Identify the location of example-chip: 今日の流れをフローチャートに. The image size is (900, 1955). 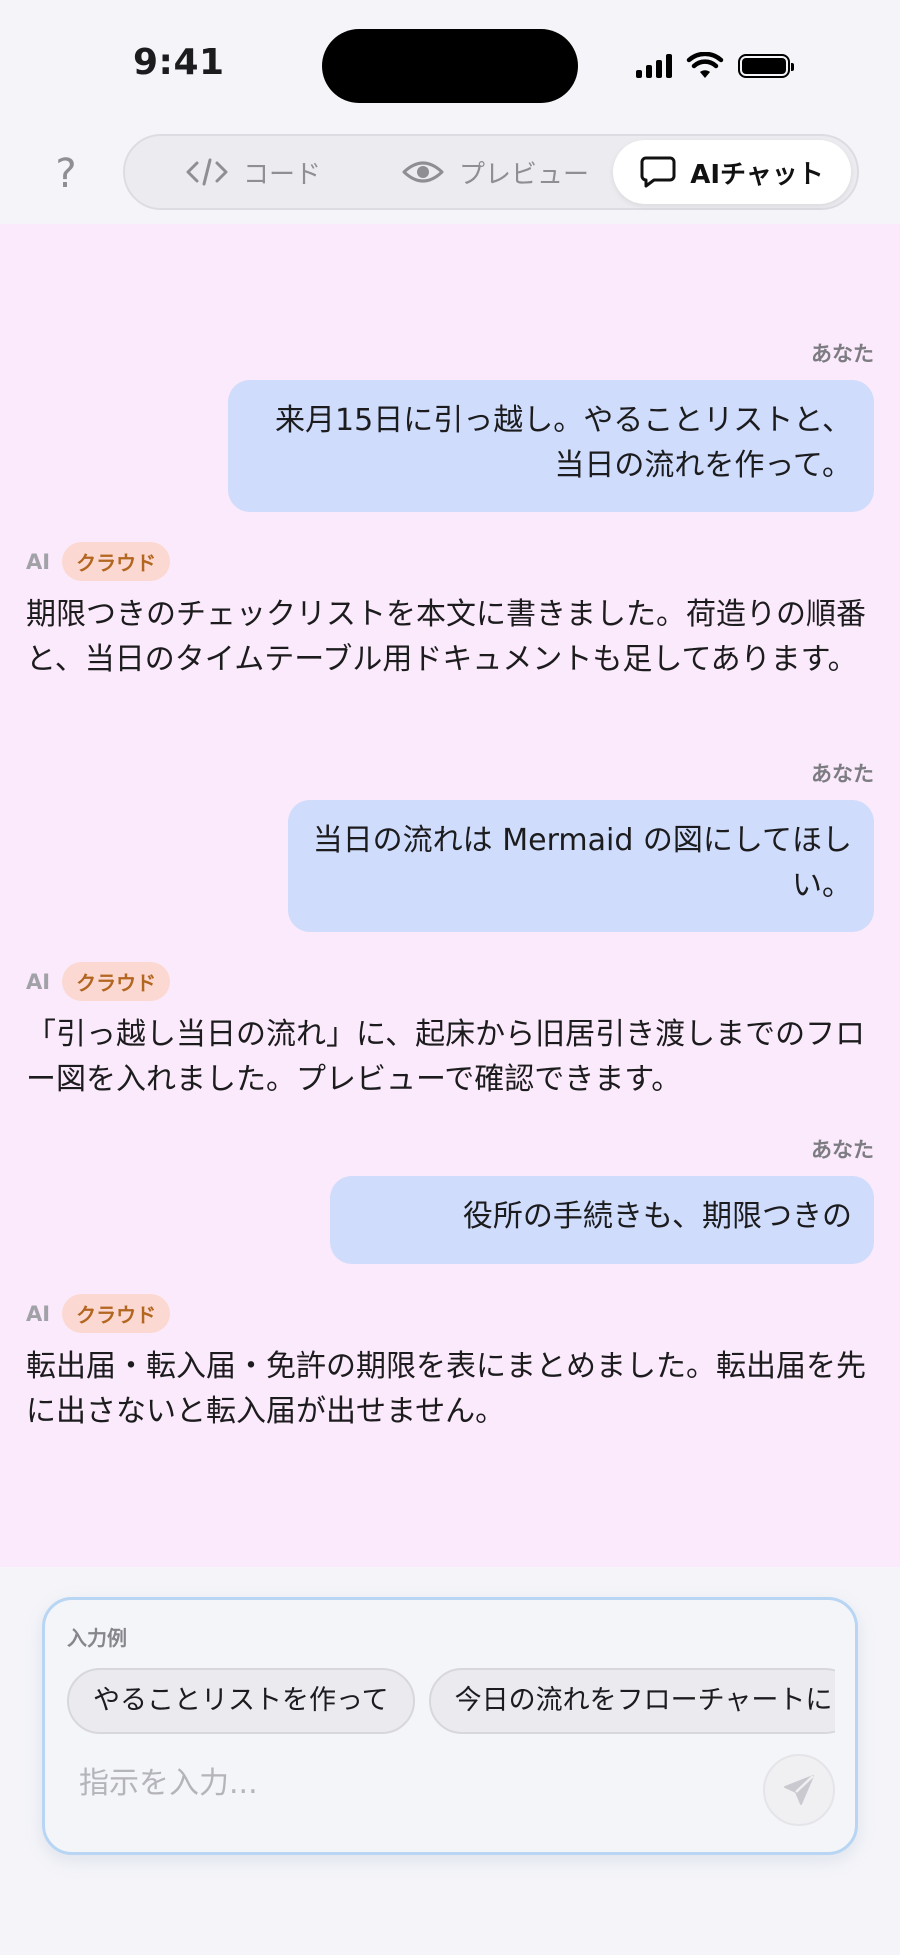
(631, 1701).